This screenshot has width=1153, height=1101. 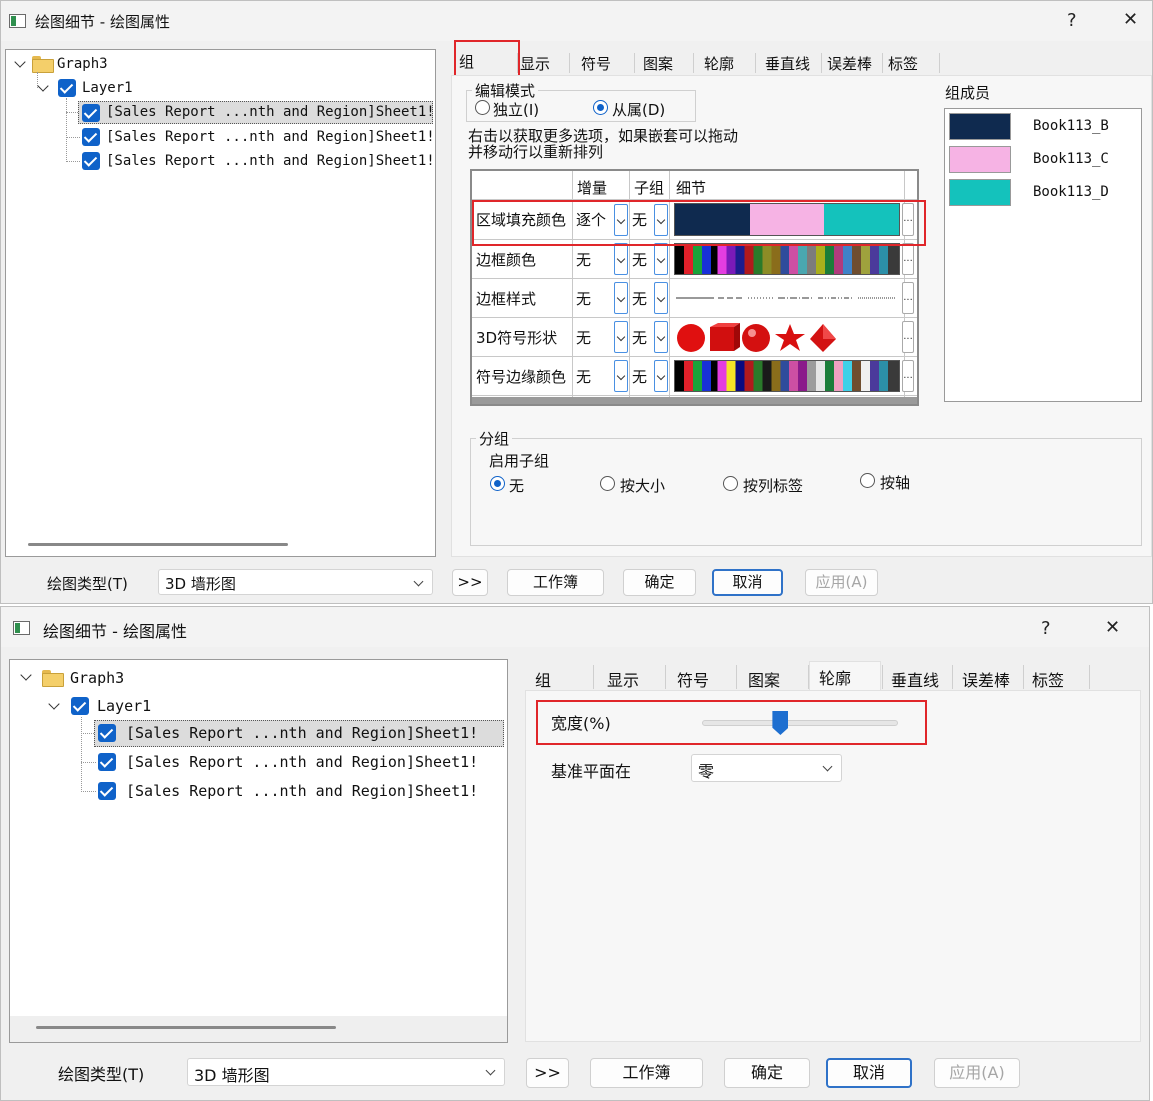 What do you see at coordinates (521, 376) in the screenshot?
I see `row-edge-color-name: 符号边缘颜色` at bounding box center [521, 376].